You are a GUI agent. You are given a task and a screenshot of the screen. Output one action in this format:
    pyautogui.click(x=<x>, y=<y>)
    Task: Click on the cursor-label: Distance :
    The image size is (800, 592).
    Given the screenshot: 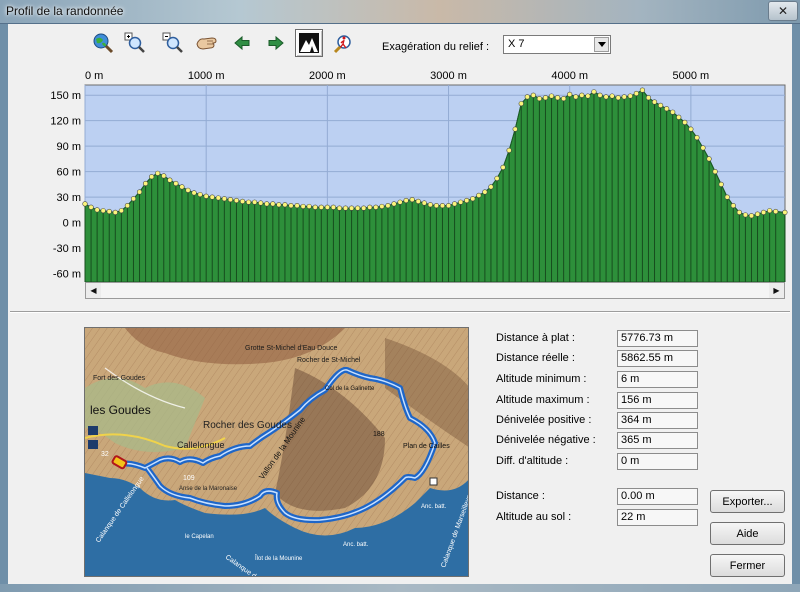 What is the action you would take?
    pyautogui.click(x=520, y=496)
    